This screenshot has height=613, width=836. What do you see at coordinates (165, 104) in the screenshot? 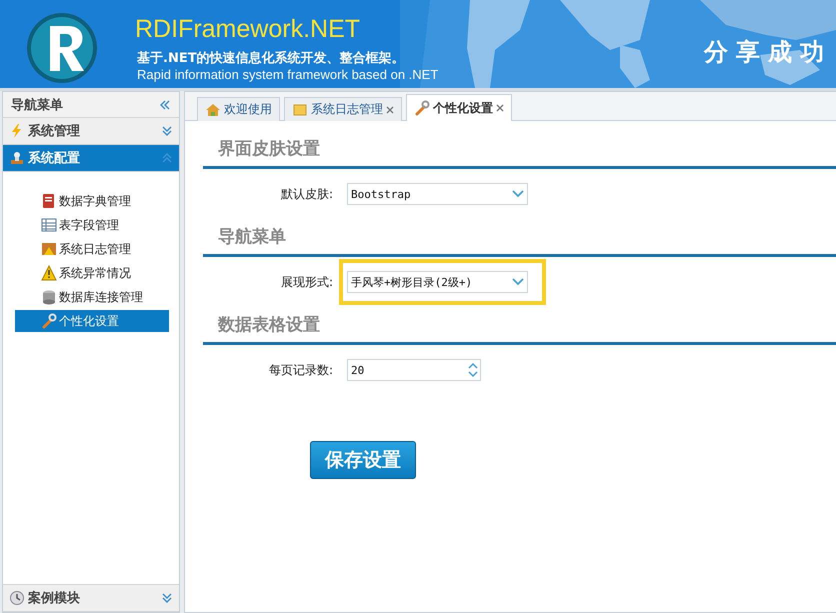
I see `collapse-sidebar-icon` at bounding box center [165, 104].